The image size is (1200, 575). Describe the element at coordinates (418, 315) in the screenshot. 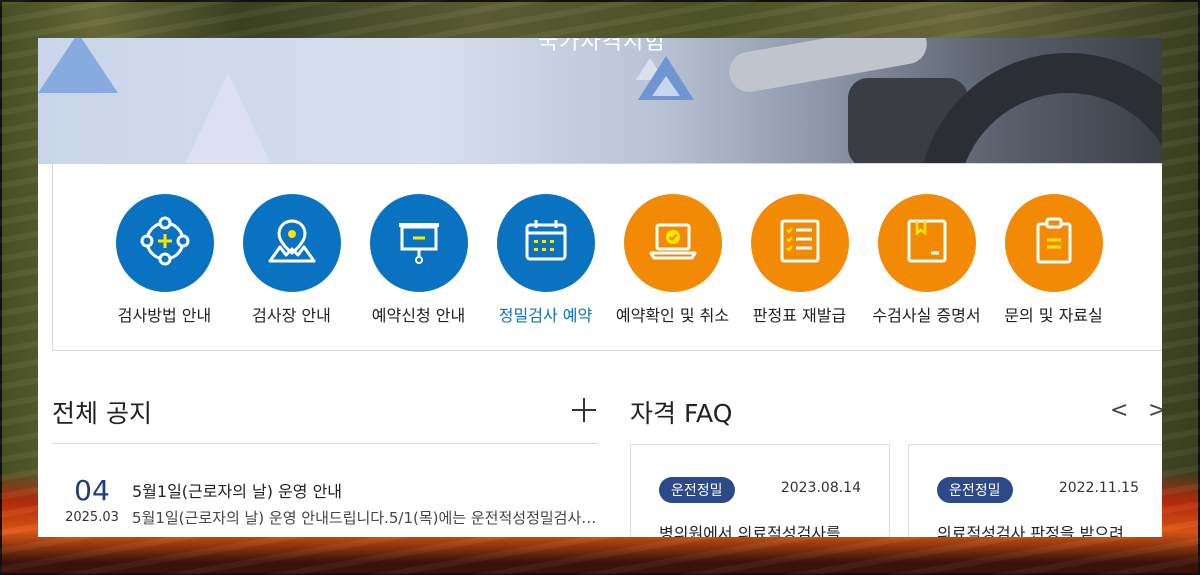

I see `quick-menu-label: 예약신청 안내` at that location.